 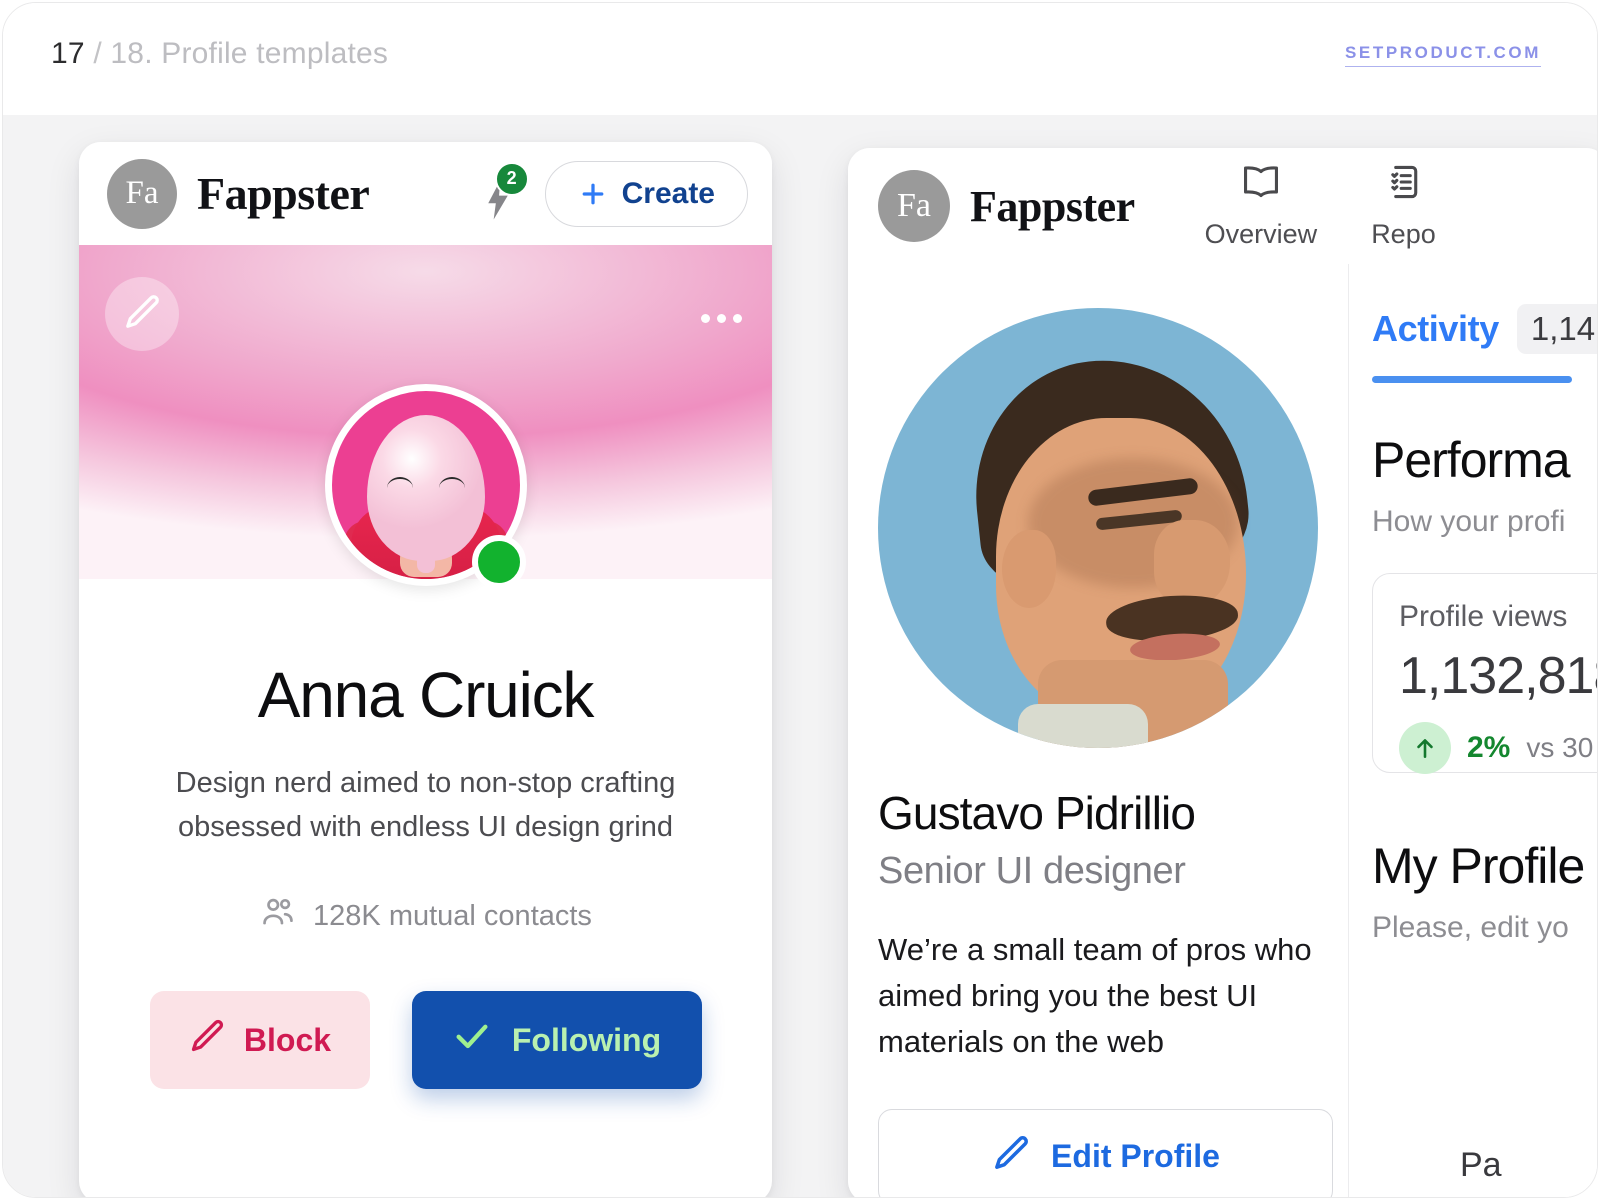 What do you see at coordinates (1021, 1041) in the screenshot?
I see `bio-line-3: materials on the web` at bounding box center [1021, 1041].